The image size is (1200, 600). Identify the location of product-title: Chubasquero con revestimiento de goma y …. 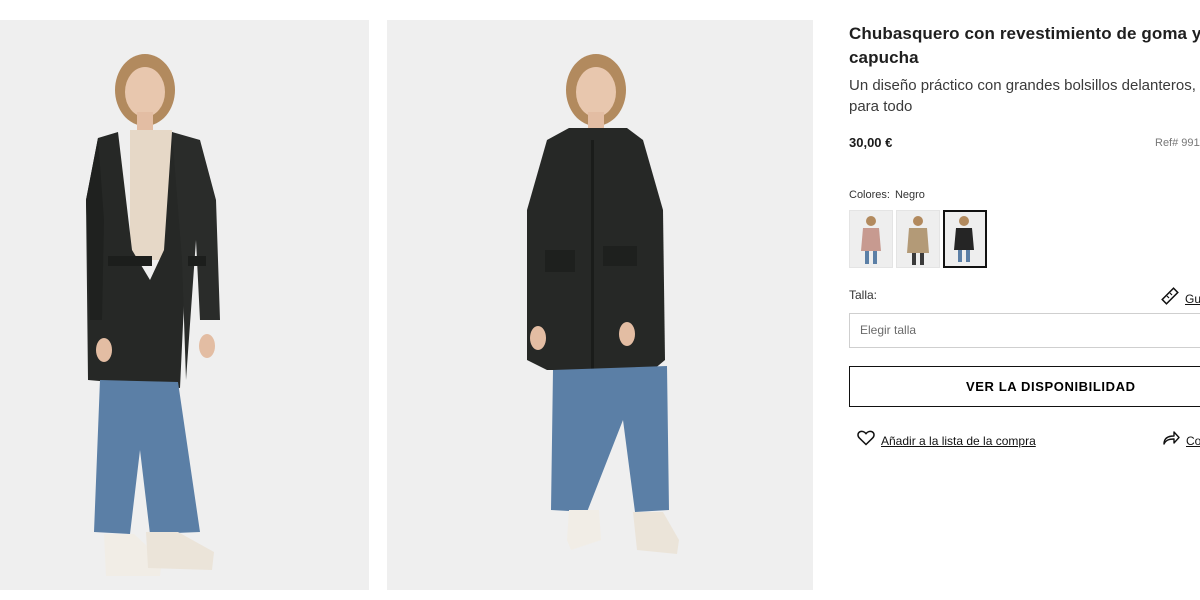
(1024, 45).